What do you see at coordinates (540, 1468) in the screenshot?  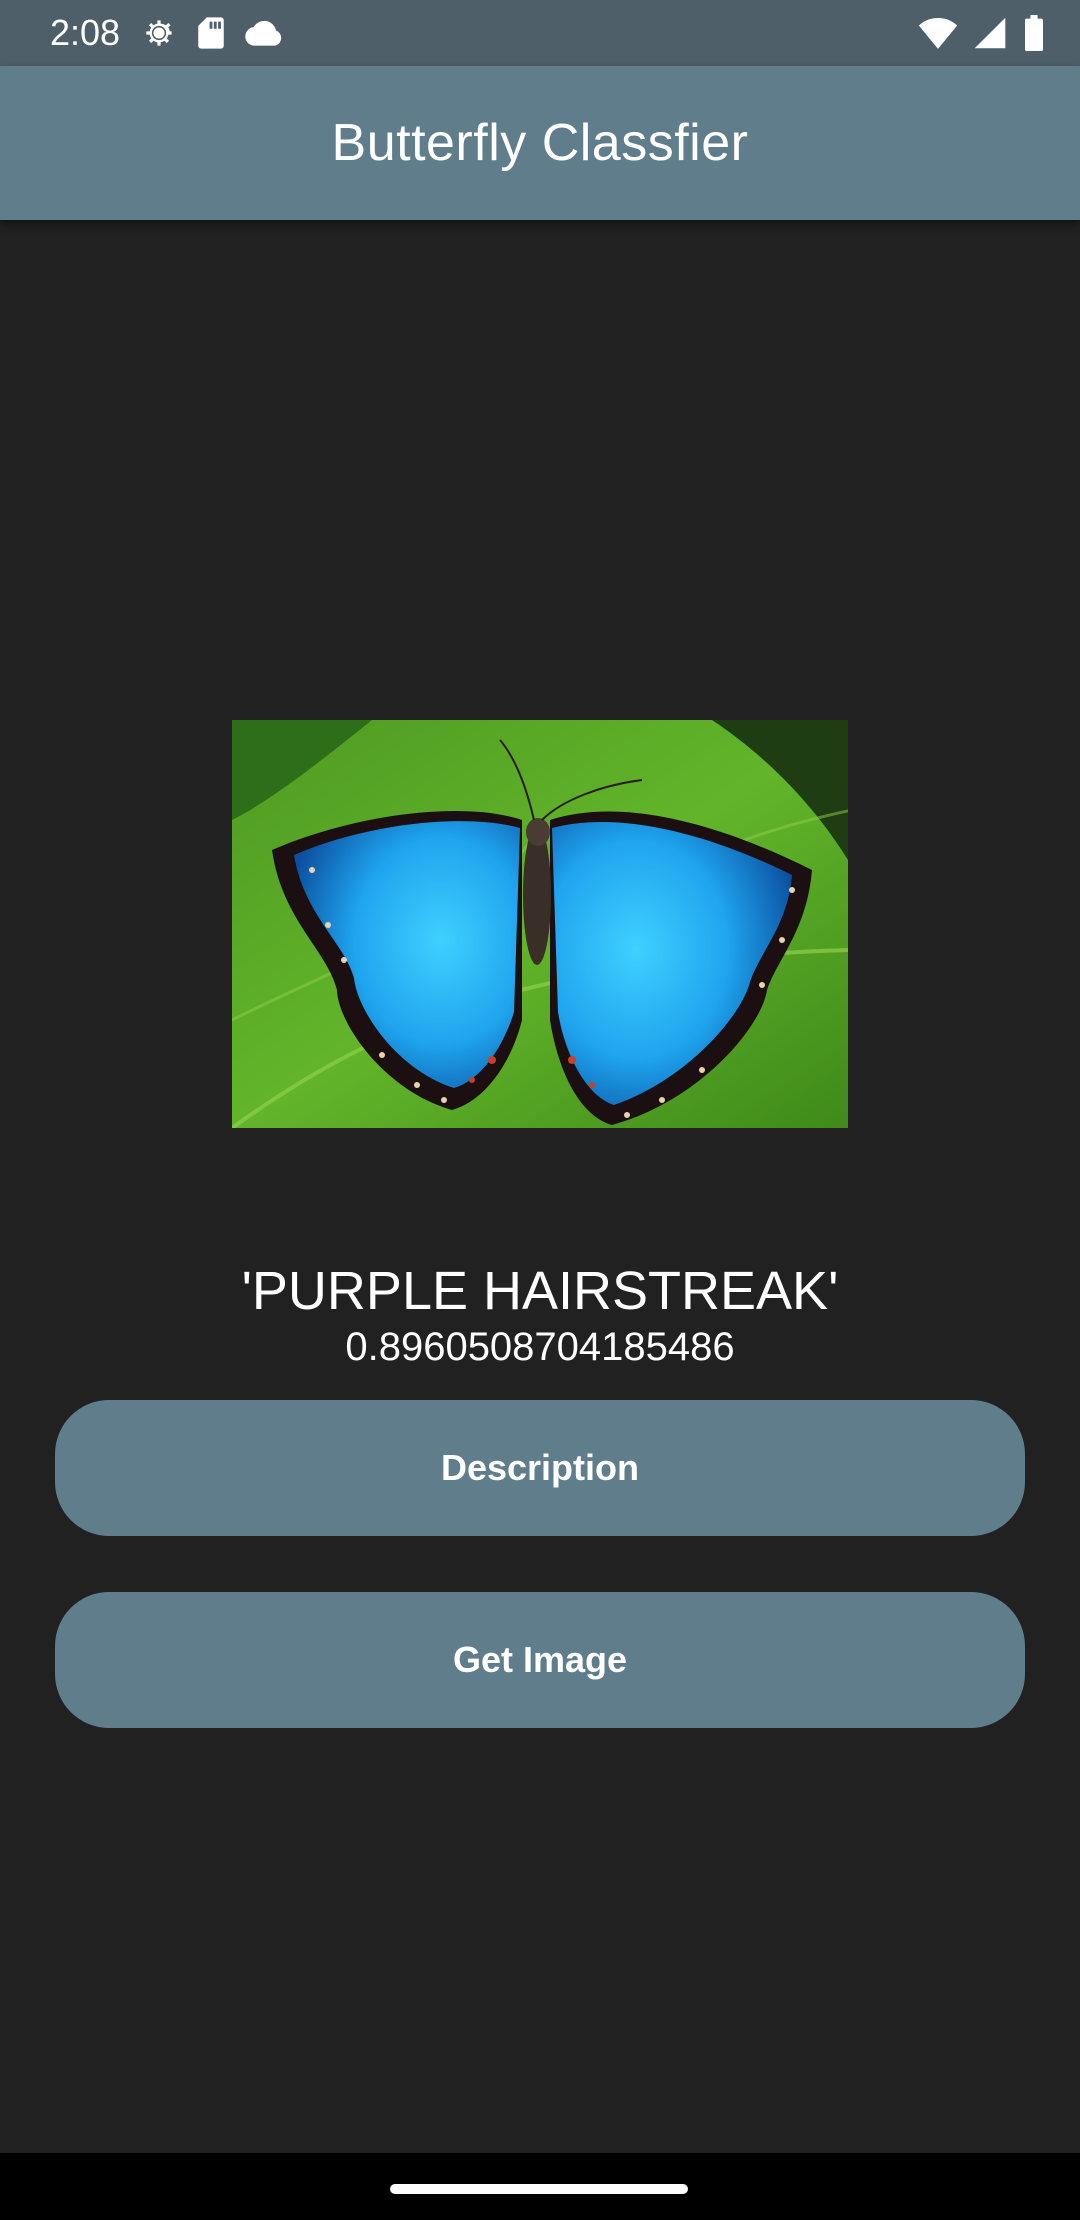 I see `description-button: Description` at bounding box center [540, 1468].